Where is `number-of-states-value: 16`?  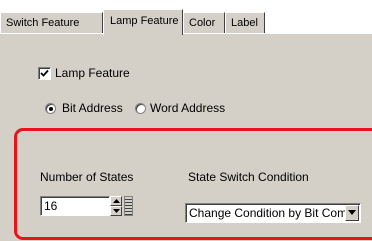
number-of-states-value: 16 is located at coordinates (51, 206).